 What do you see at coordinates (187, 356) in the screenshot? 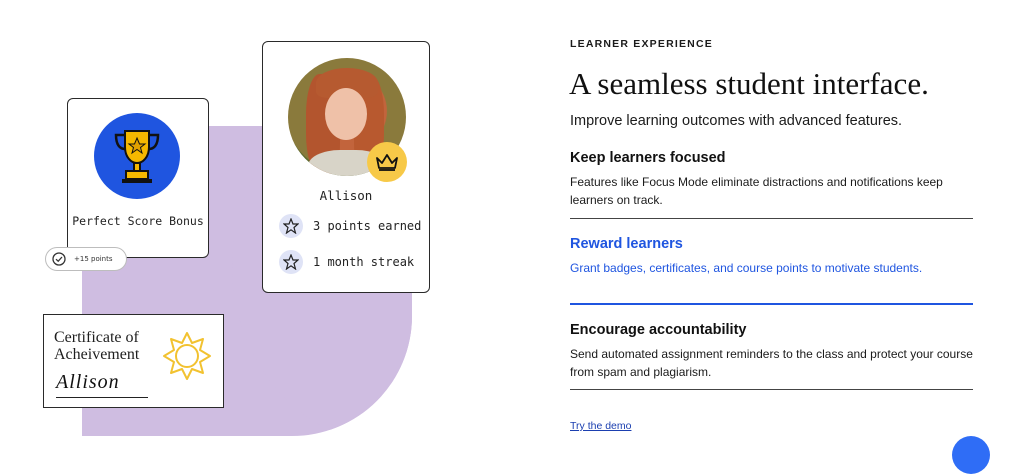
I see `sun-seal-icon` at bounding box center [187, 356].